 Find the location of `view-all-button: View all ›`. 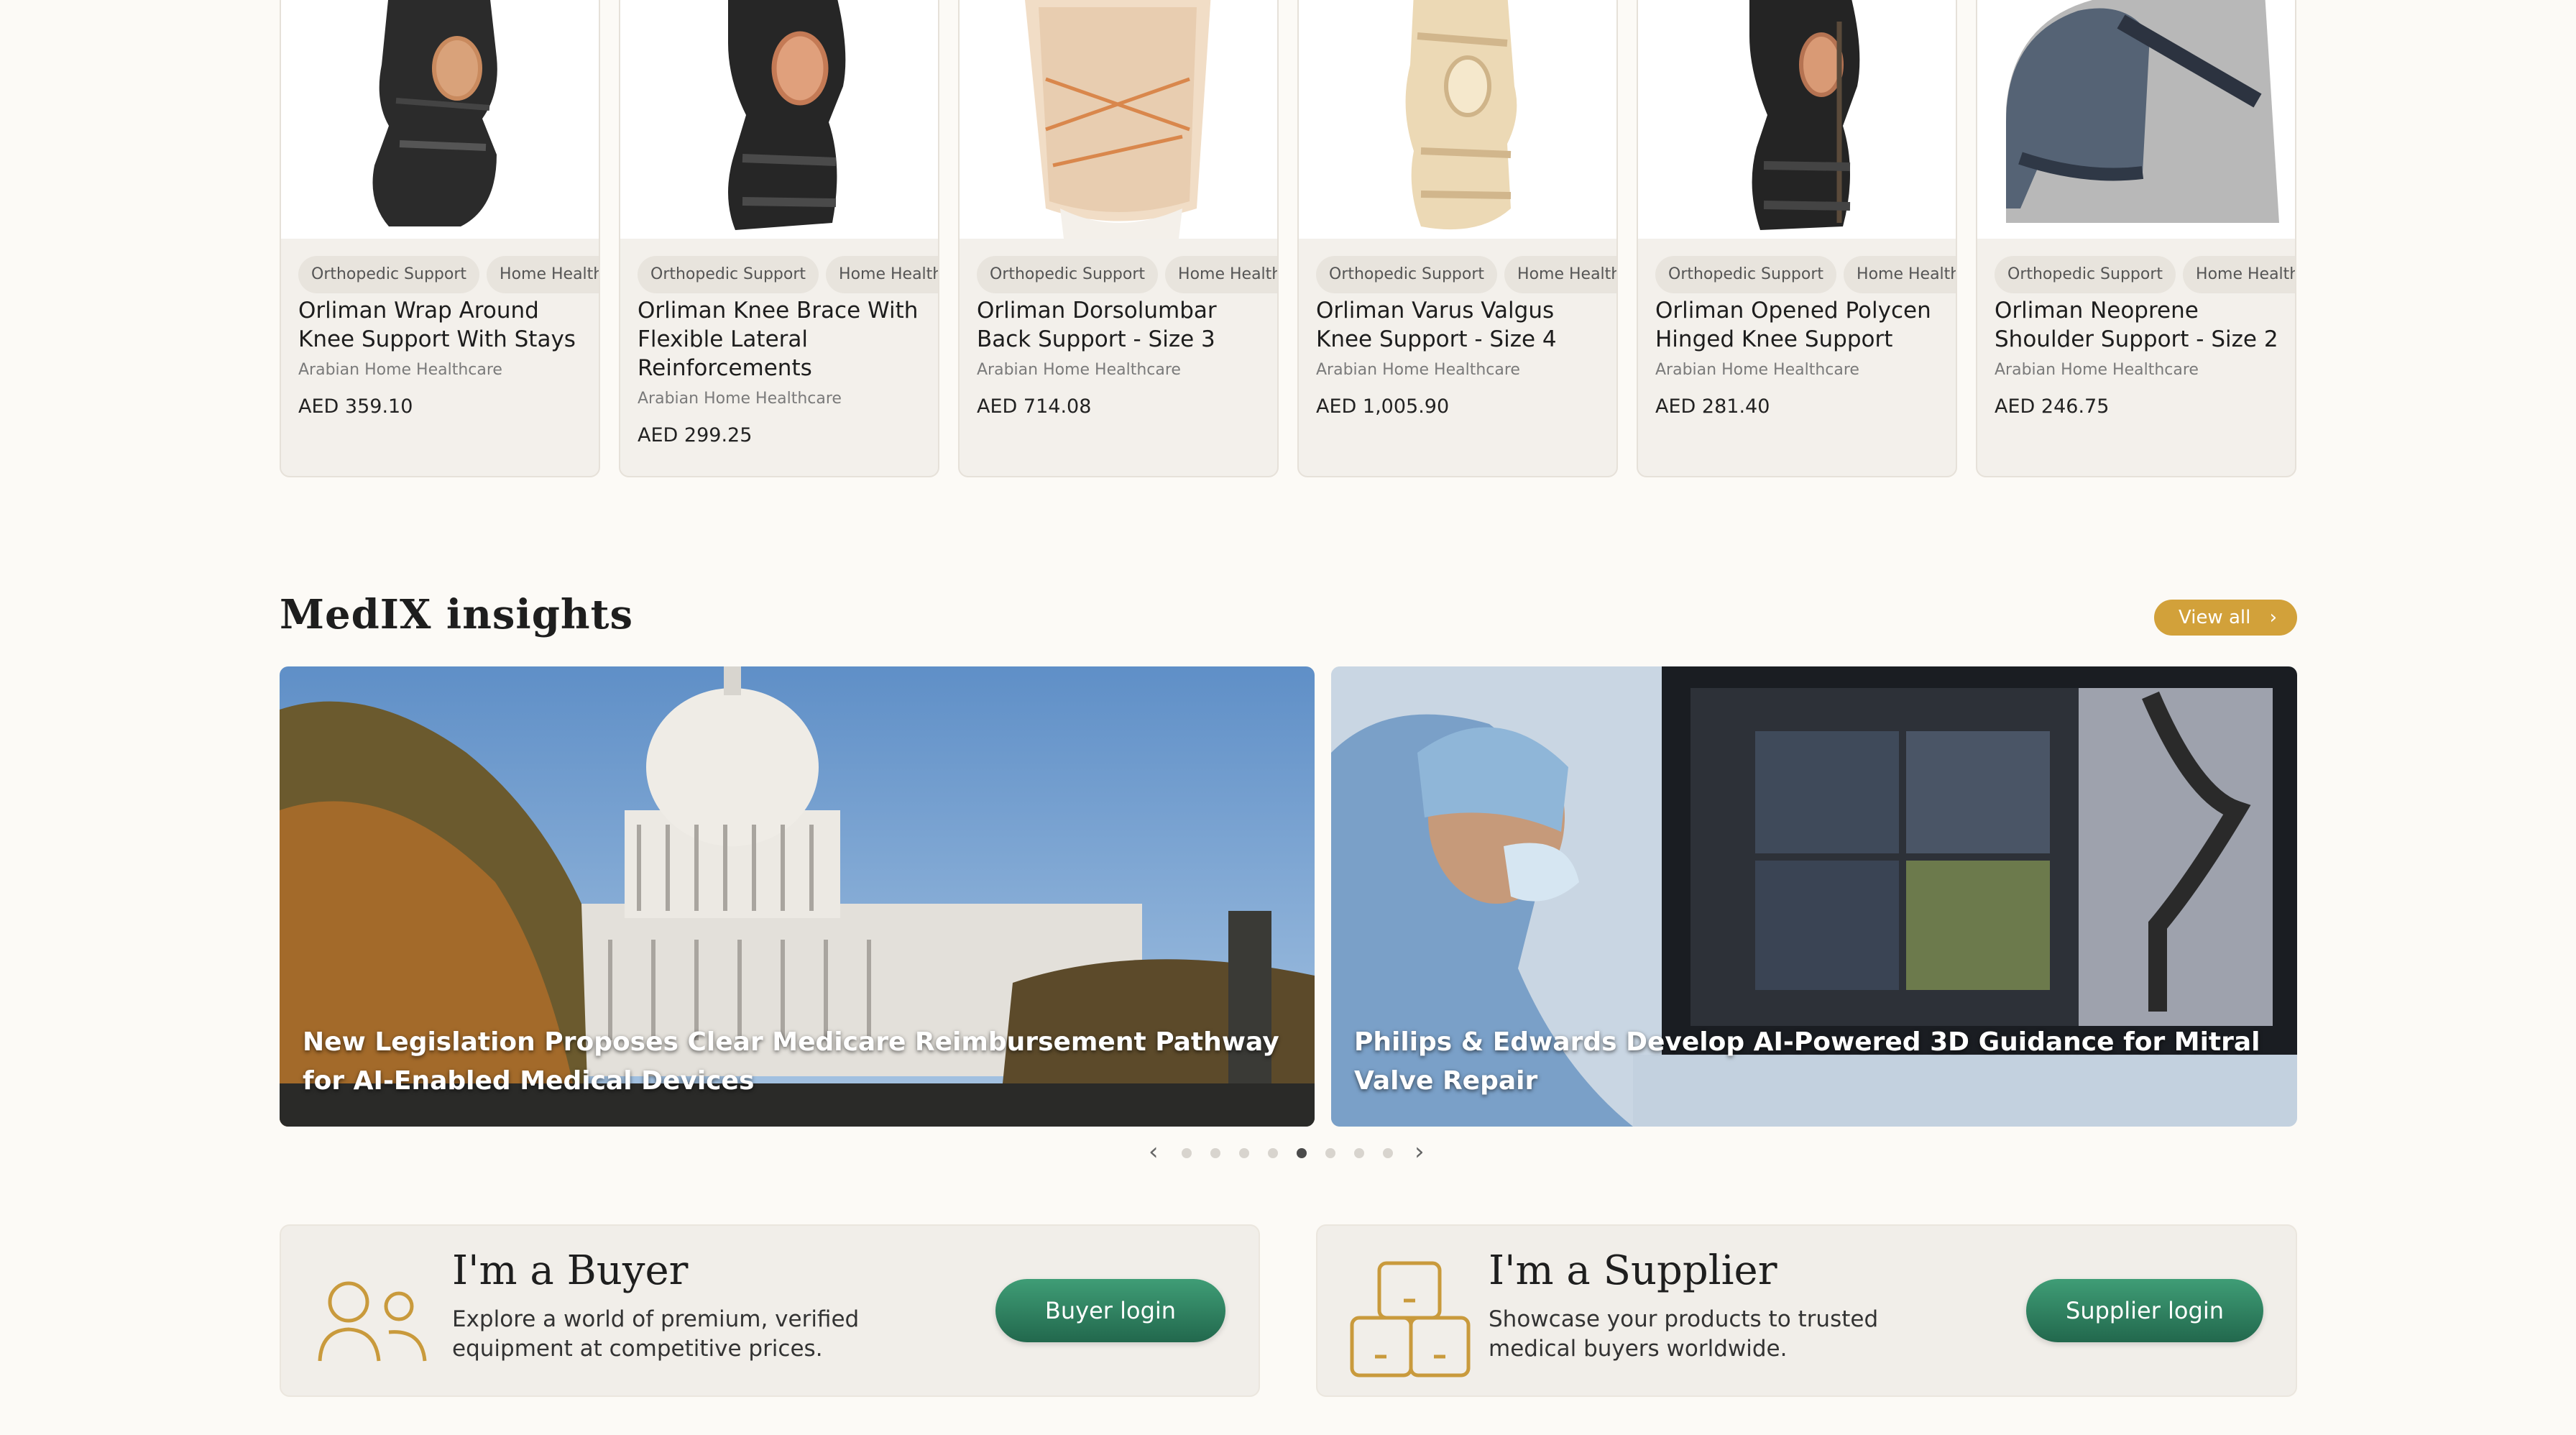

view-all-button: View all › is located at coordinates (2225, 618).